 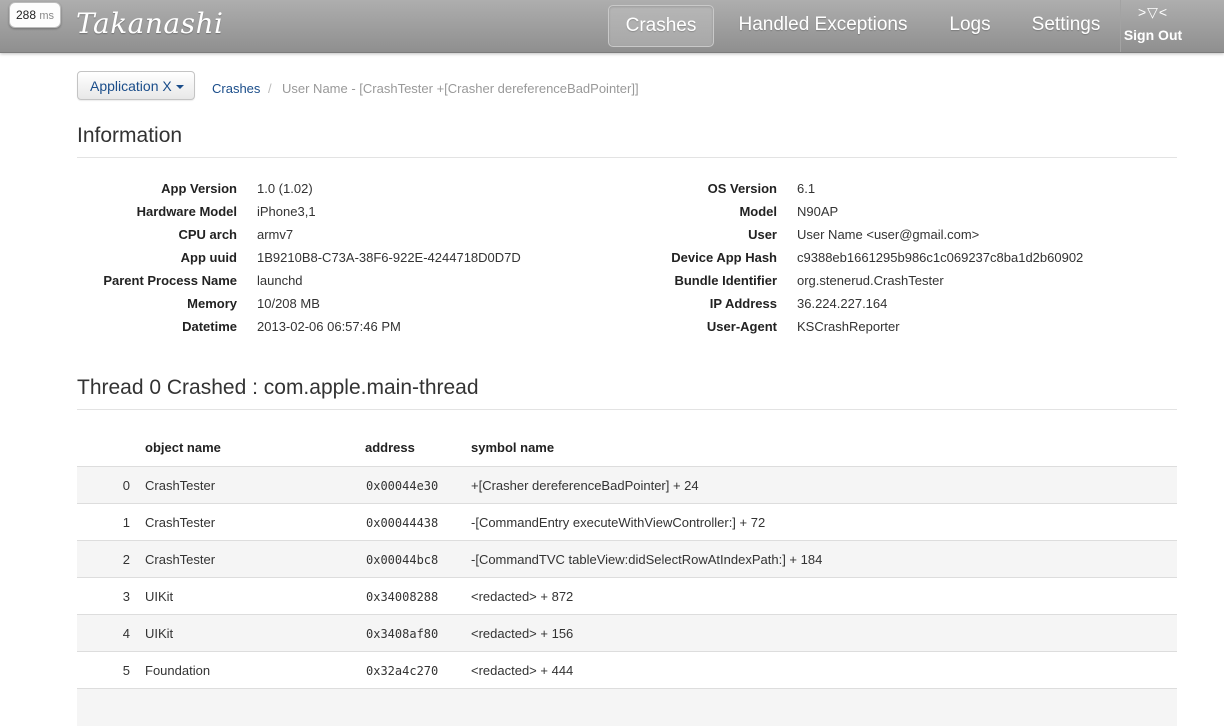 I want to click on info-value: armv7, so click(x=275, y=234).